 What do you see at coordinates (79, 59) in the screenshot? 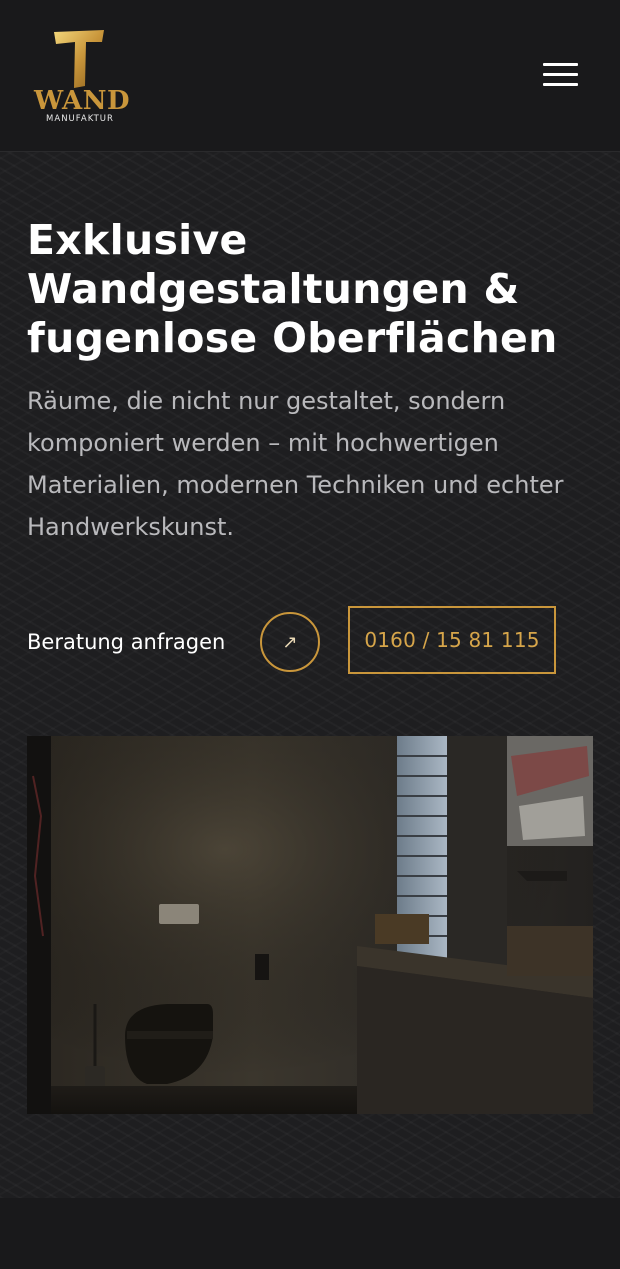
I see `logo-t-emblem` at bounding box center [79, 59].